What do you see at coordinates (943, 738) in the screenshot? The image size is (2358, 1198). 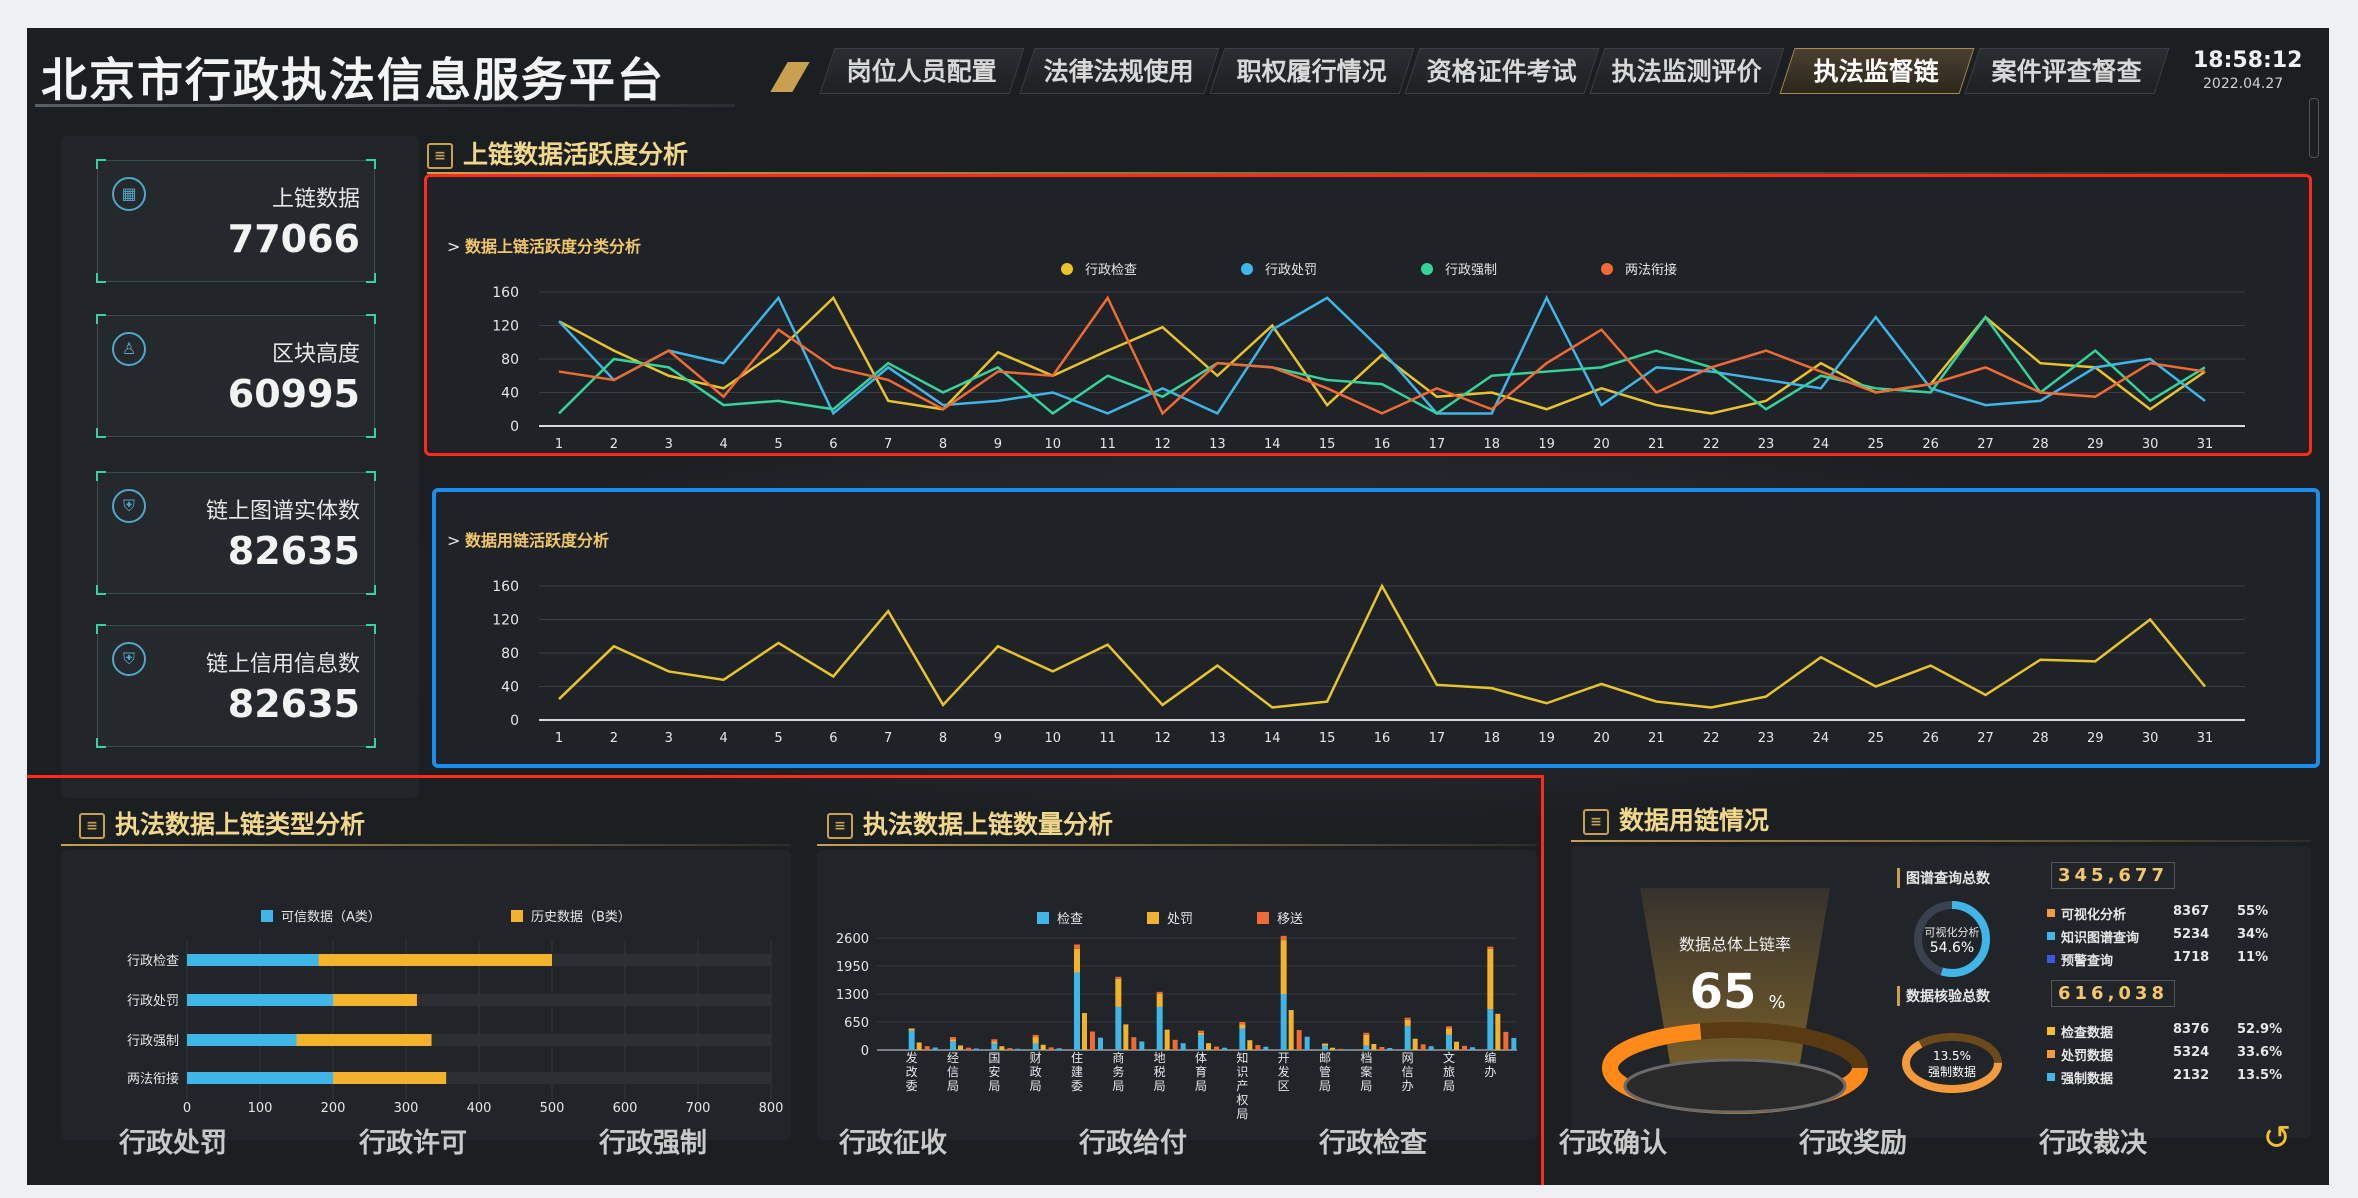 I see `x-tick-label: 8` at bounding box center [943, 738].